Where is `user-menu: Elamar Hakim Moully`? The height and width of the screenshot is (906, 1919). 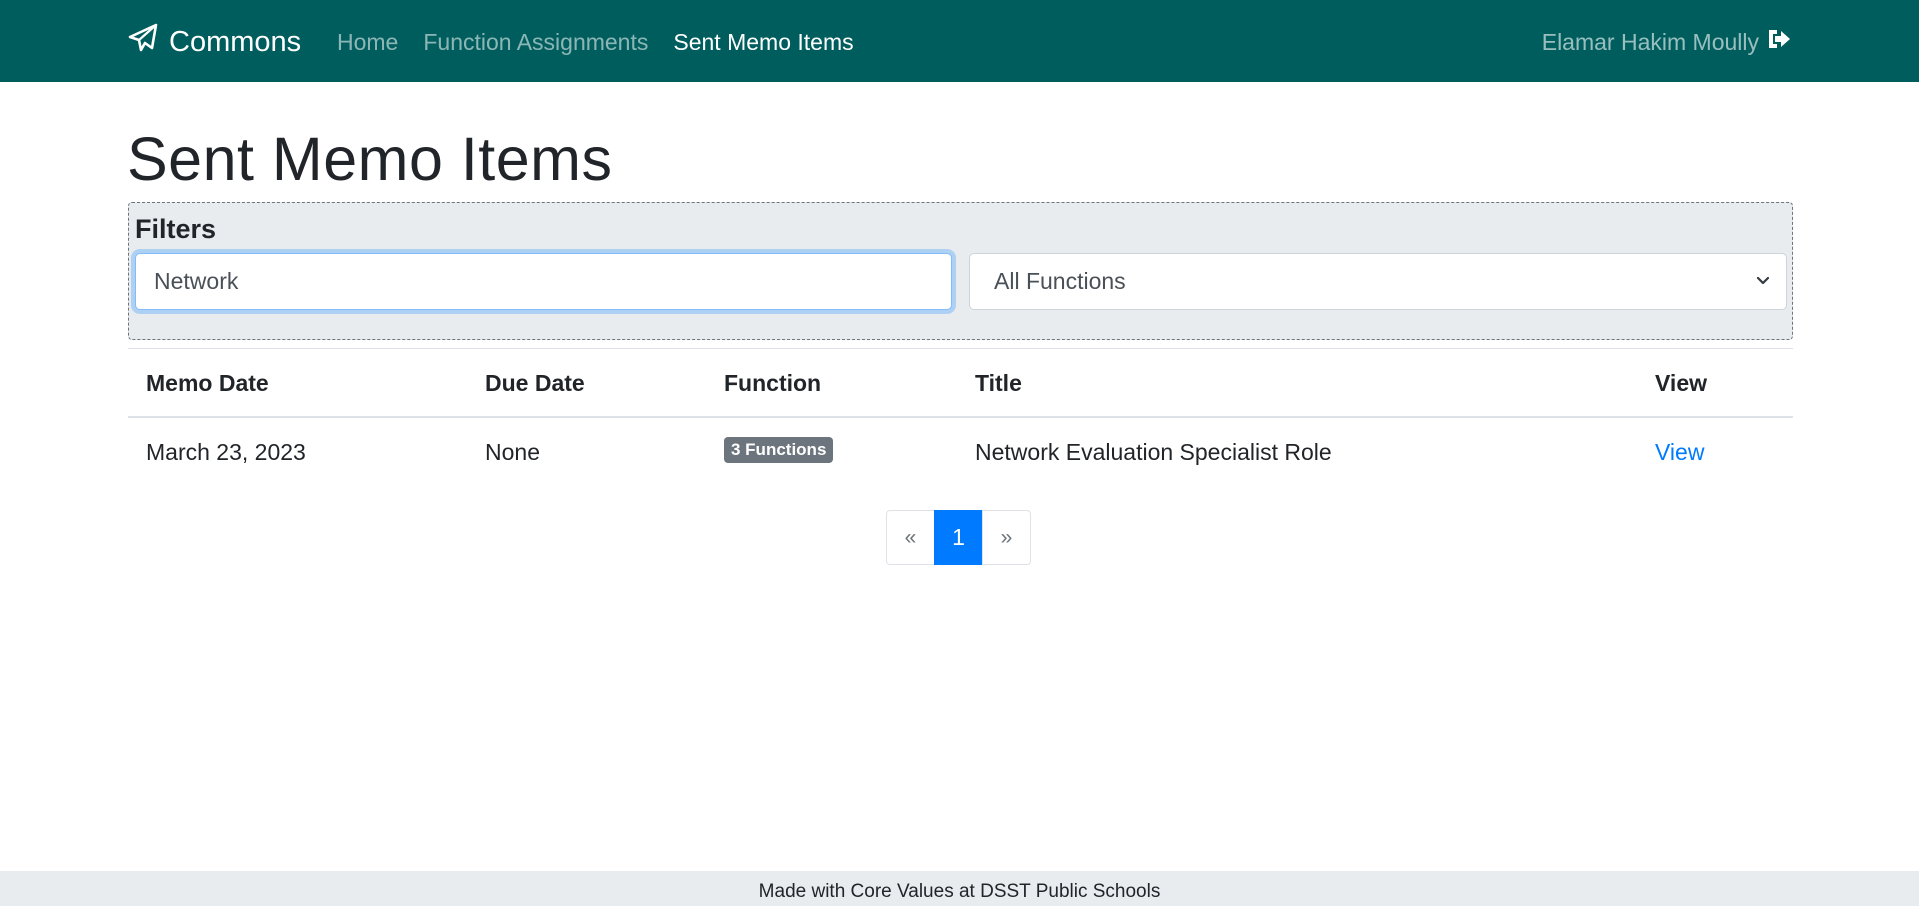
user-menu: Elamar Hakim Moully is located at coordinates (1667, 42).